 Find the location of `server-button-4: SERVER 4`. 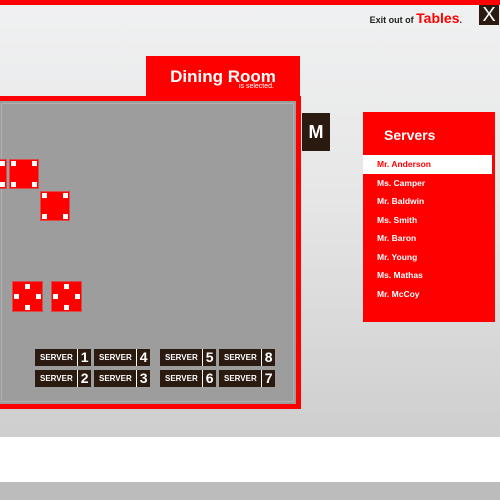

server-button-4: SERVER 4 is located at coordinates (122, 357).